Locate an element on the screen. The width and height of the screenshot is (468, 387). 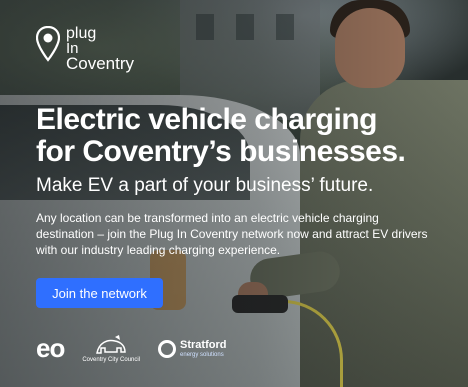
council-label: Coventry City Council is located at coordinates (111, 359).